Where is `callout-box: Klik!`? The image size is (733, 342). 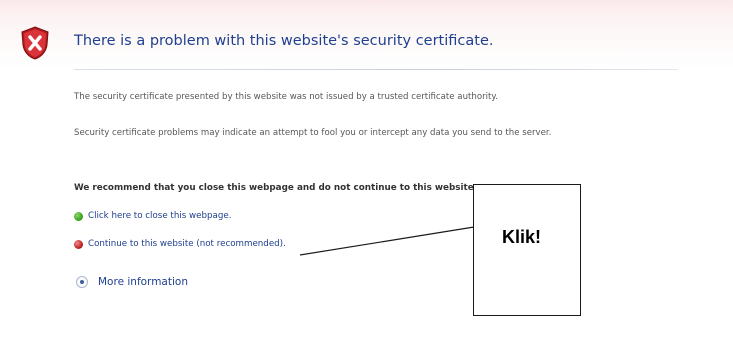 callout-box: Klik! is located at coordinates (527, 250).